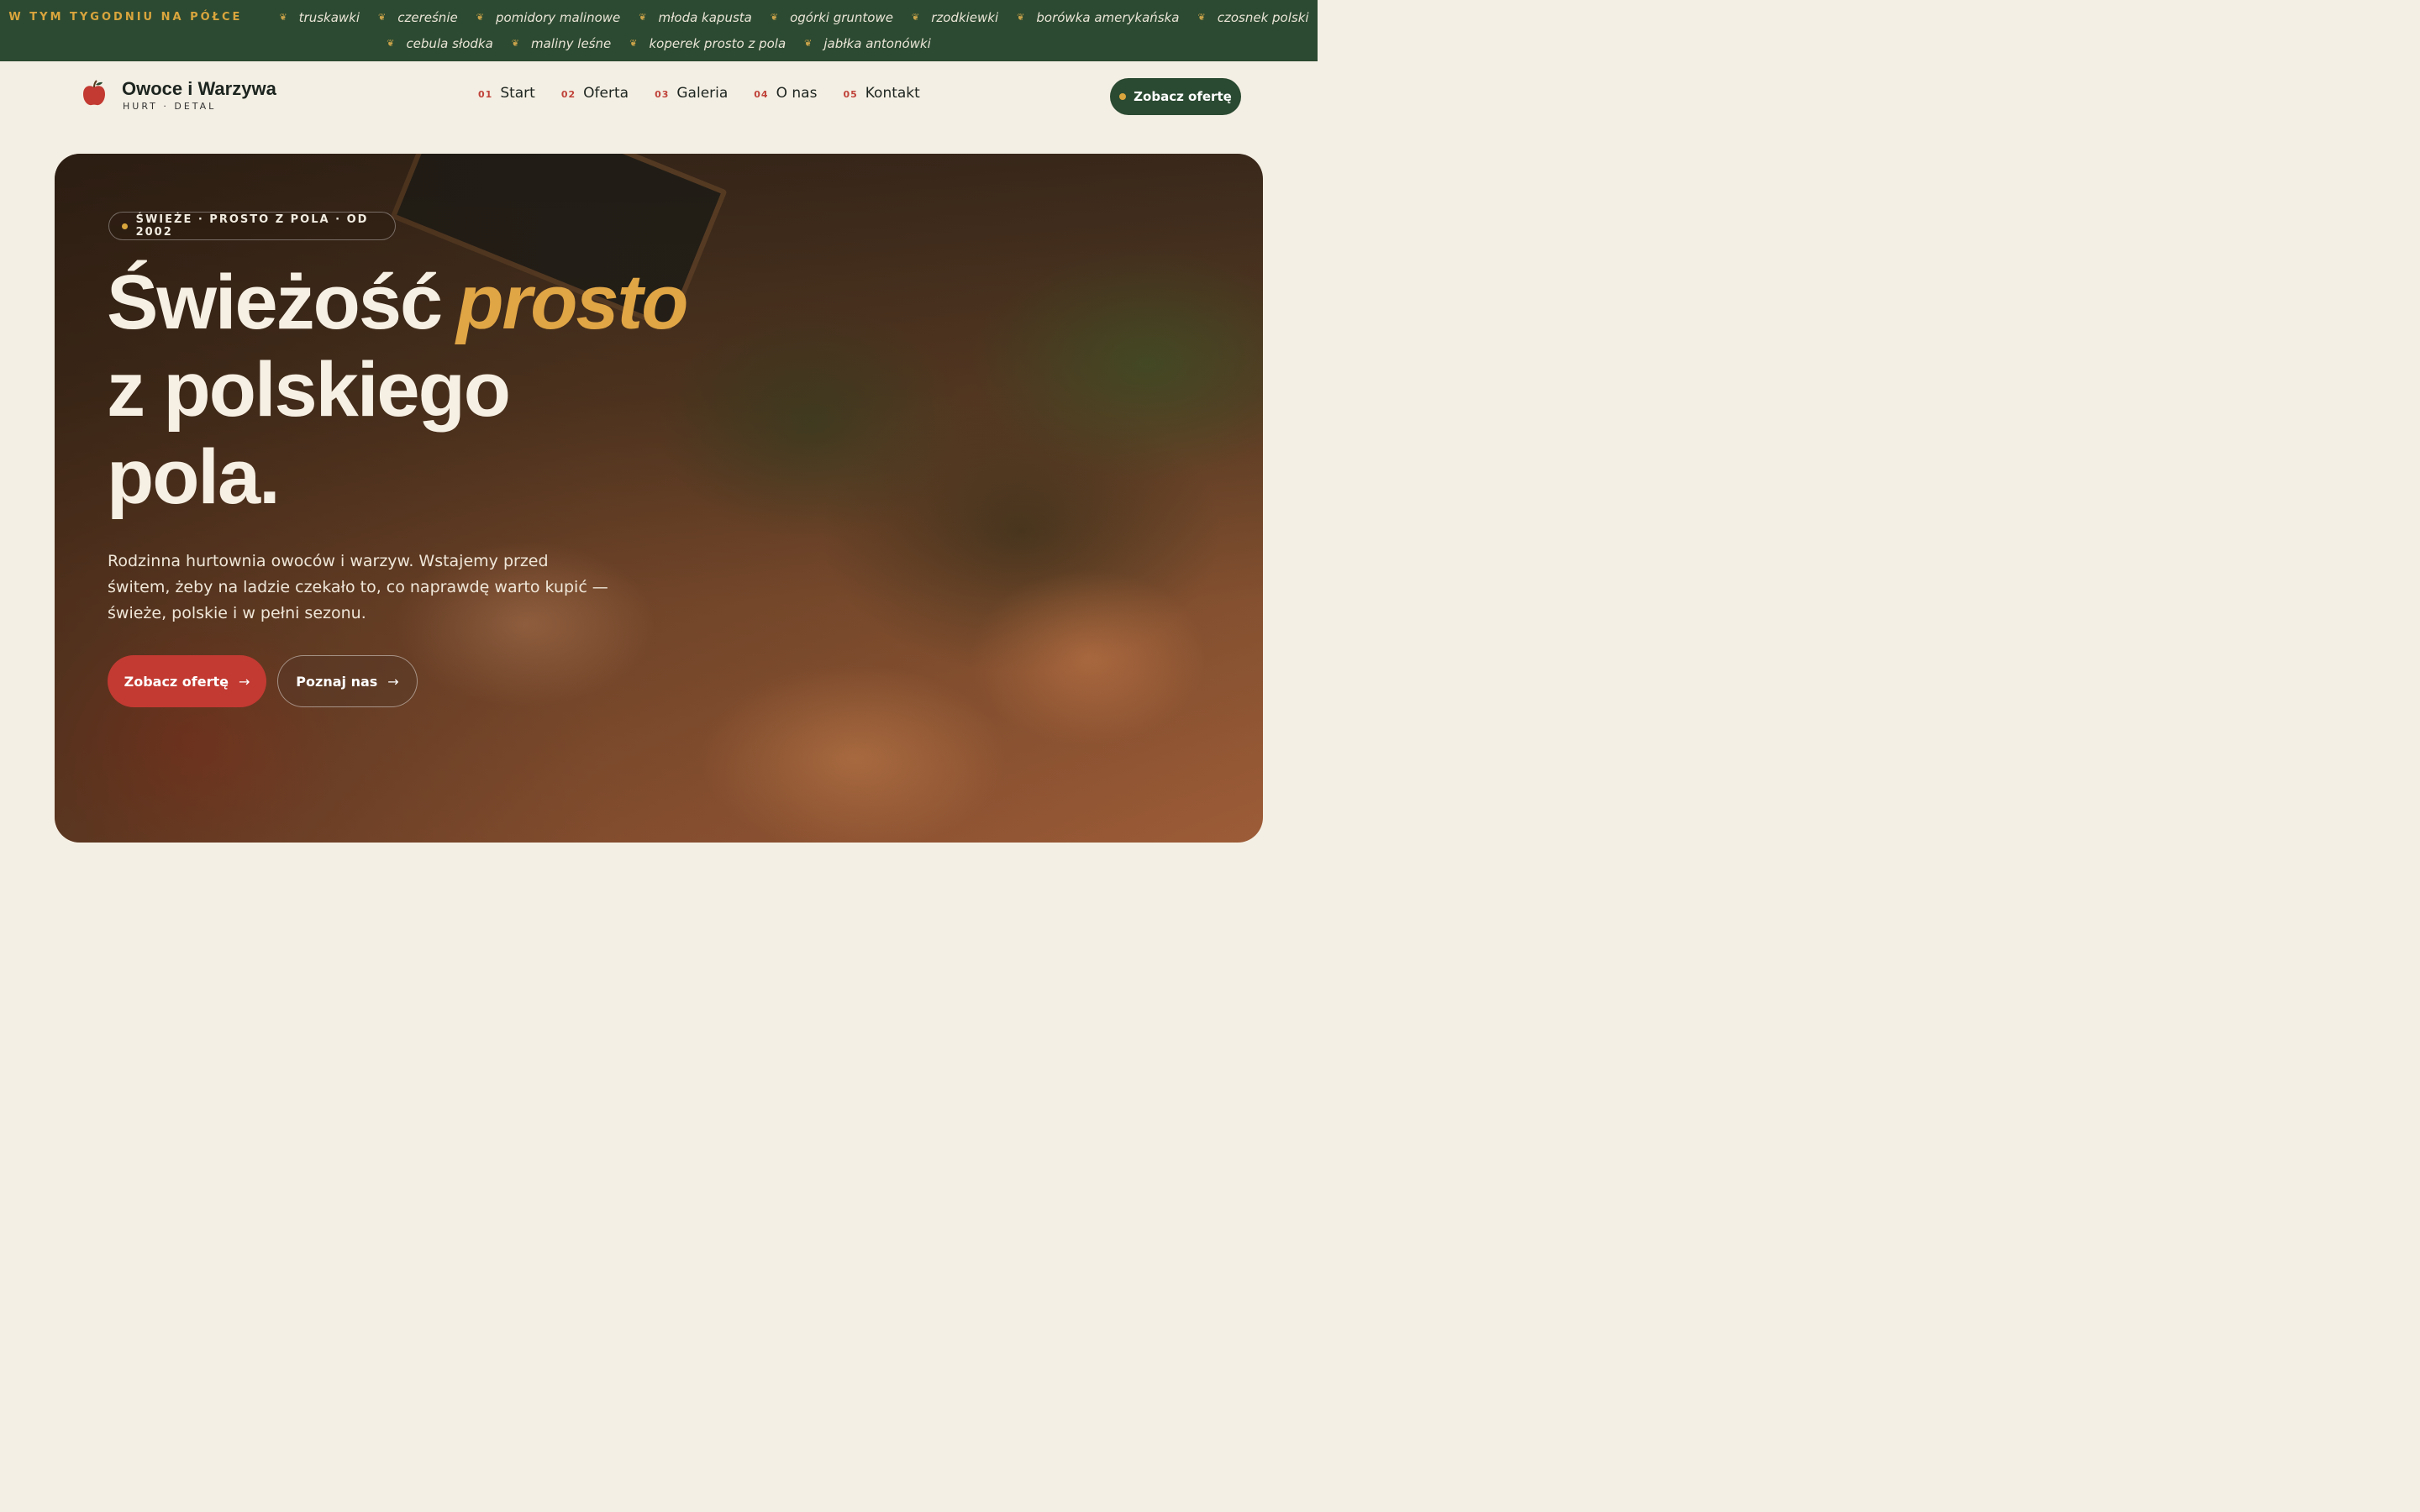 The width and height of the screenshot is (2420, 1512). Describe the element at coordinates (850, 94) in the screenshot. I see `nav-number: 05` at that location.